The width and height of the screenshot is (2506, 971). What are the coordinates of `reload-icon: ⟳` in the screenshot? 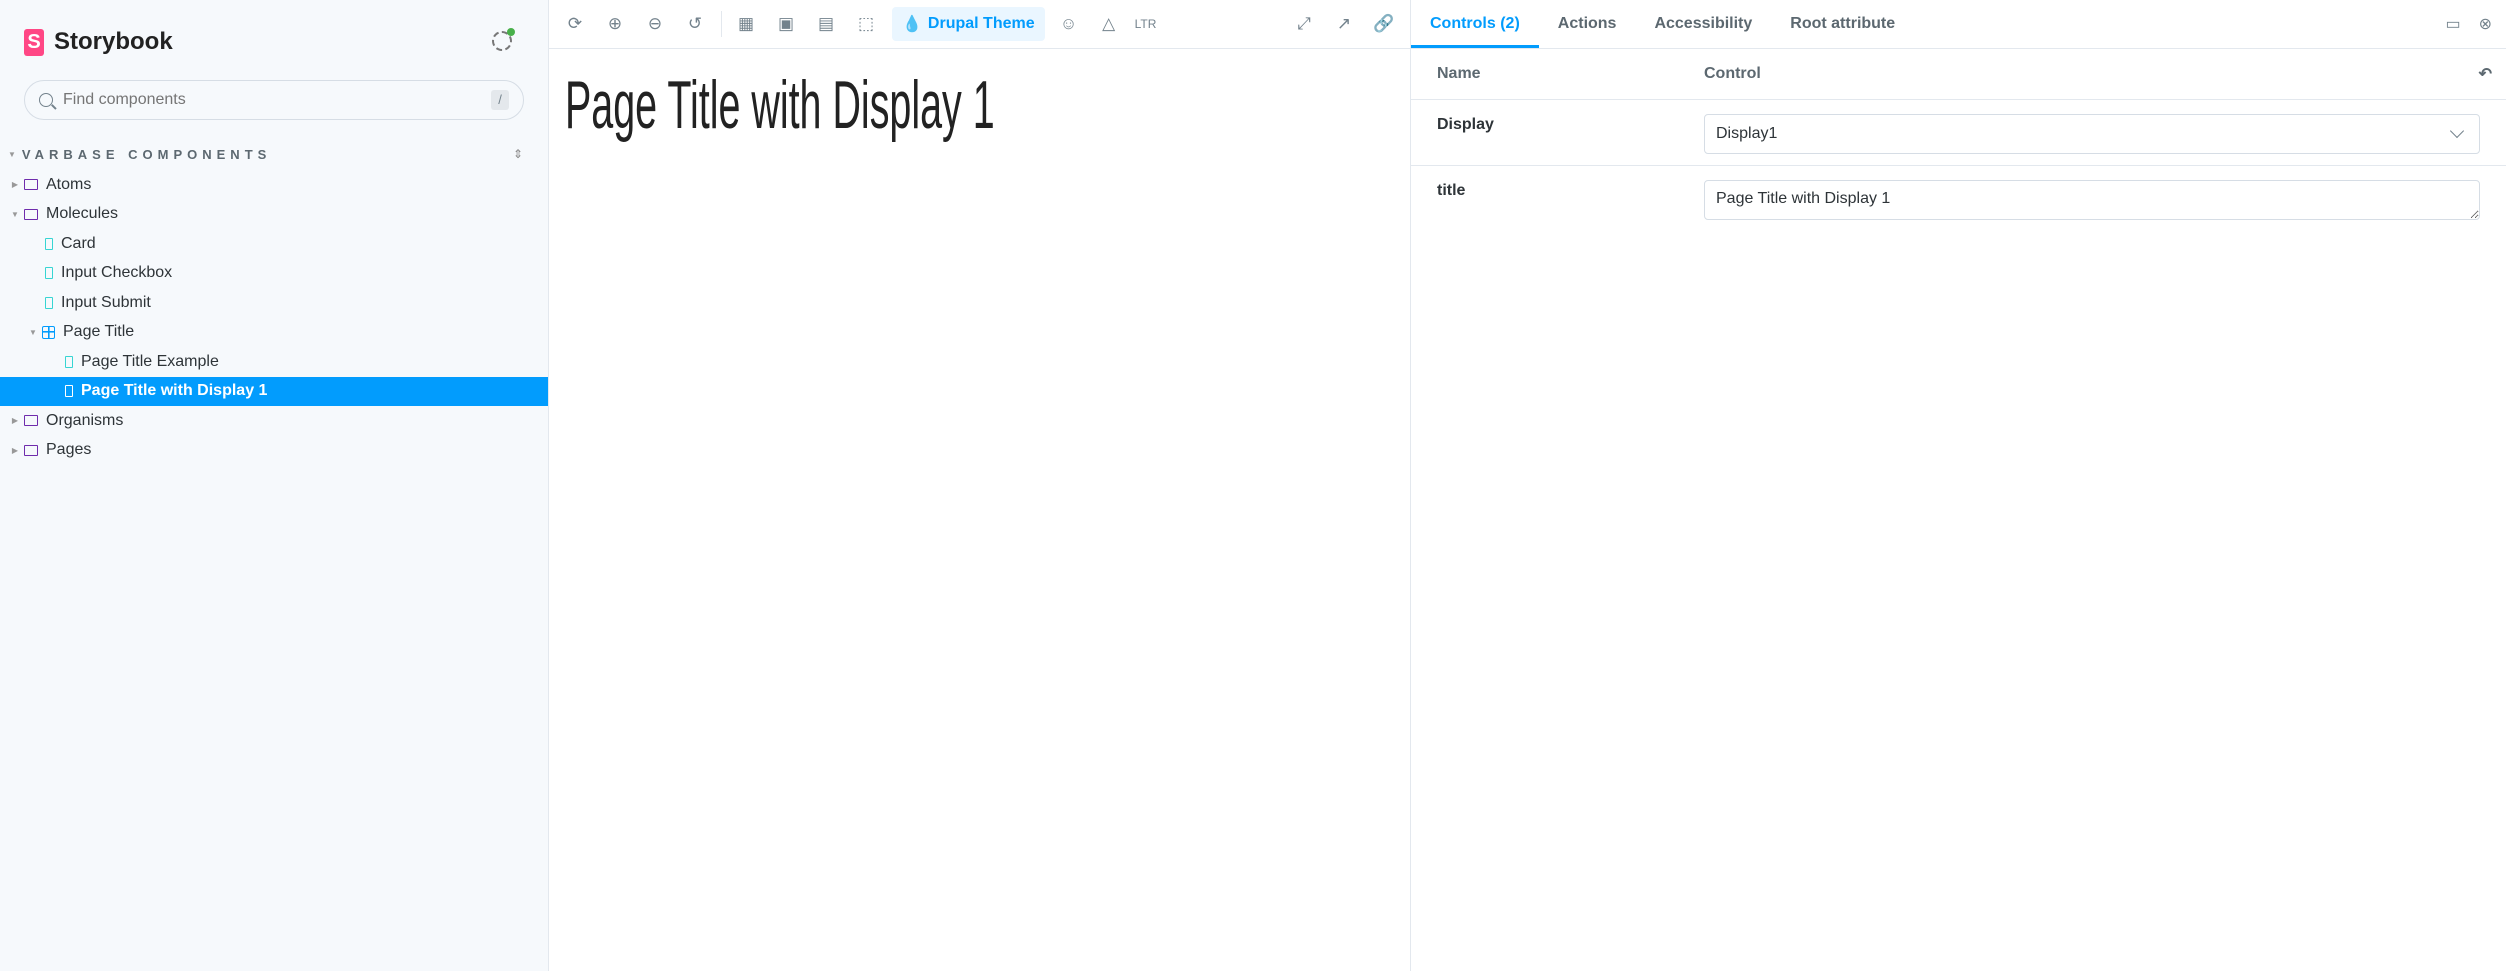 It's located at (575, 24).